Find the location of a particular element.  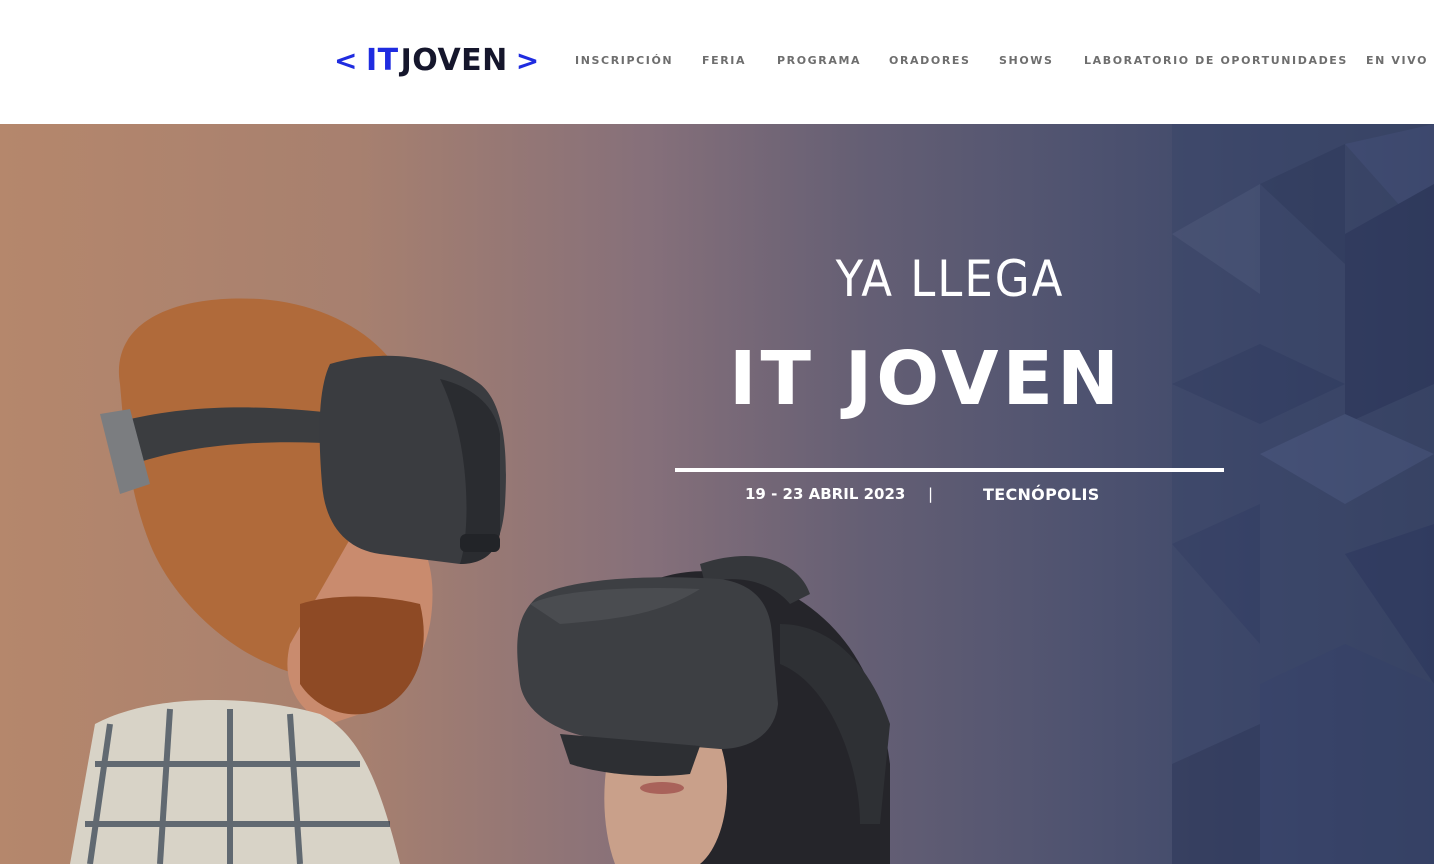

nav-laboratorio: LABORATORIO DE OPORTUNIDADES is located at coordinates (1216, 60).